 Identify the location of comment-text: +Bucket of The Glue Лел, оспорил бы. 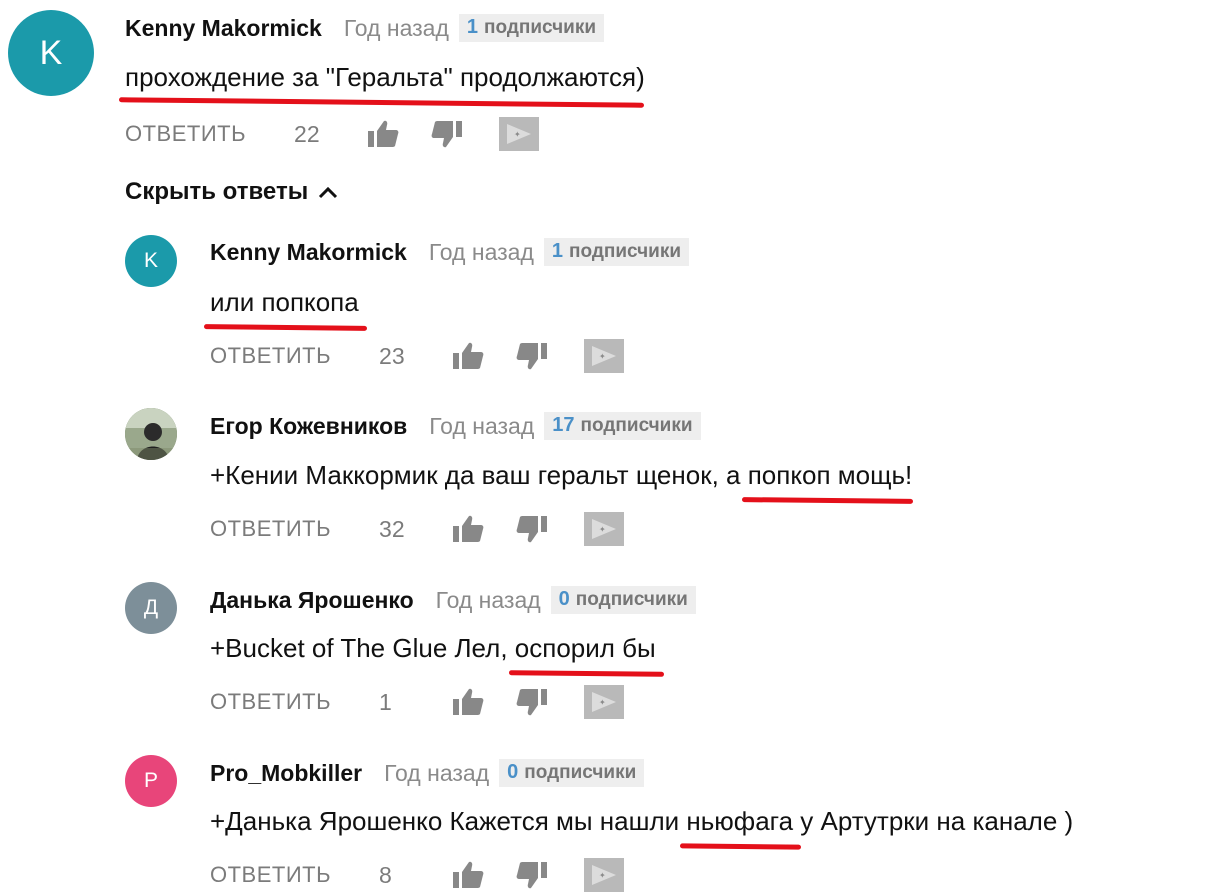
(433, 648).